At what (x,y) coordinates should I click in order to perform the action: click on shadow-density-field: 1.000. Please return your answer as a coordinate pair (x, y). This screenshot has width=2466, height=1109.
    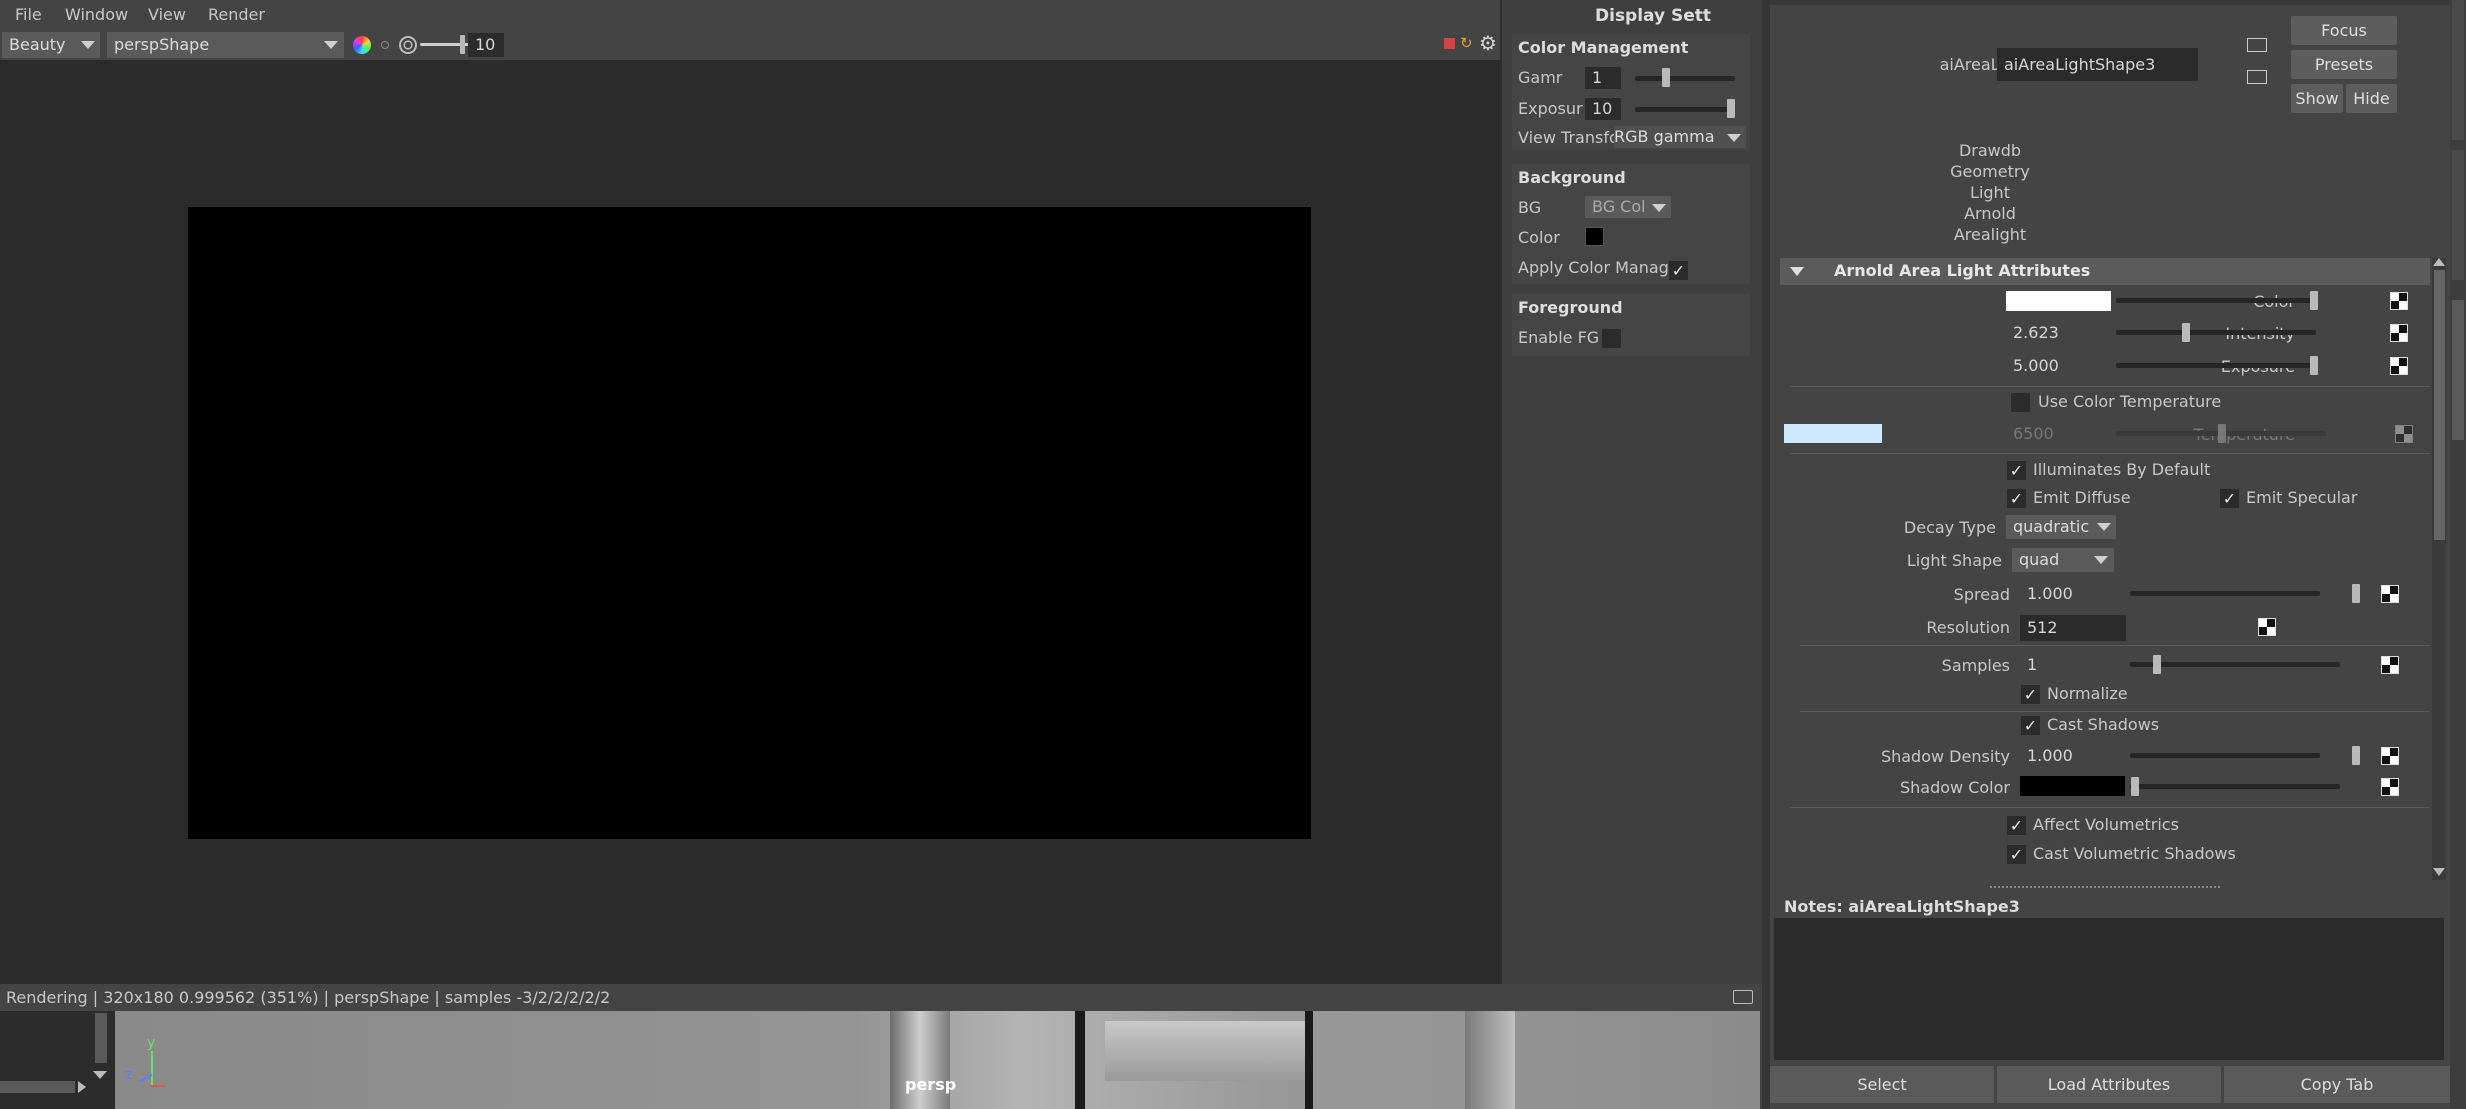
    Looking at the image, I should click on (2072, 756).